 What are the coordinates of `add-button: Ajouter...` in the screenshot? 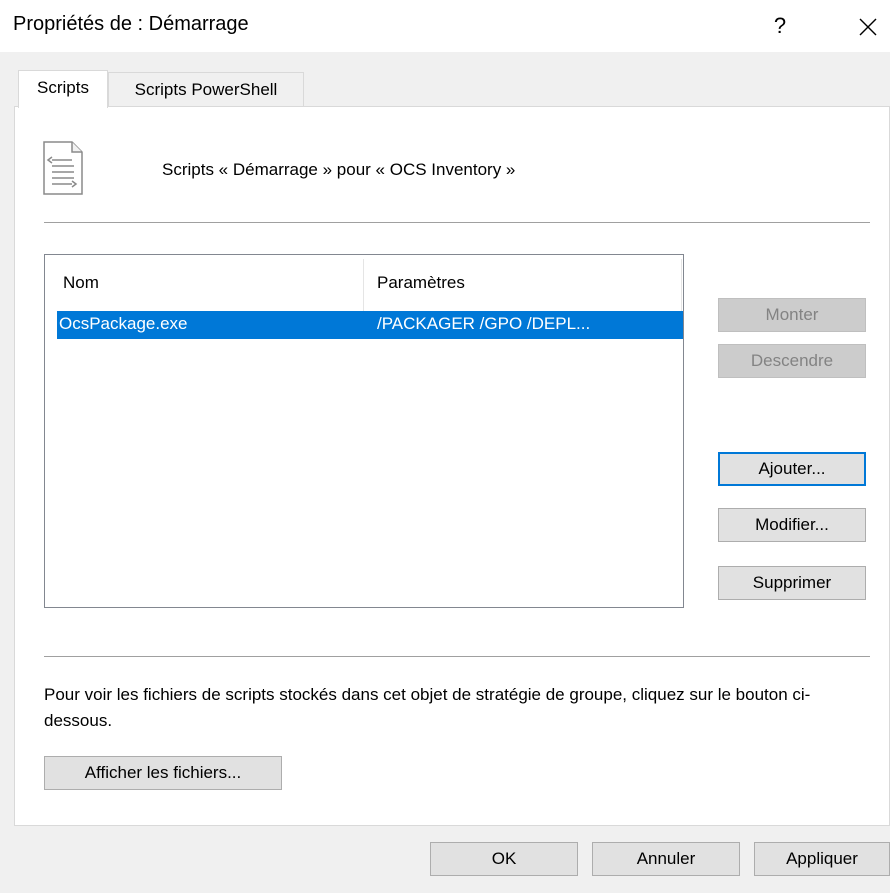 It's located at (792, 469).